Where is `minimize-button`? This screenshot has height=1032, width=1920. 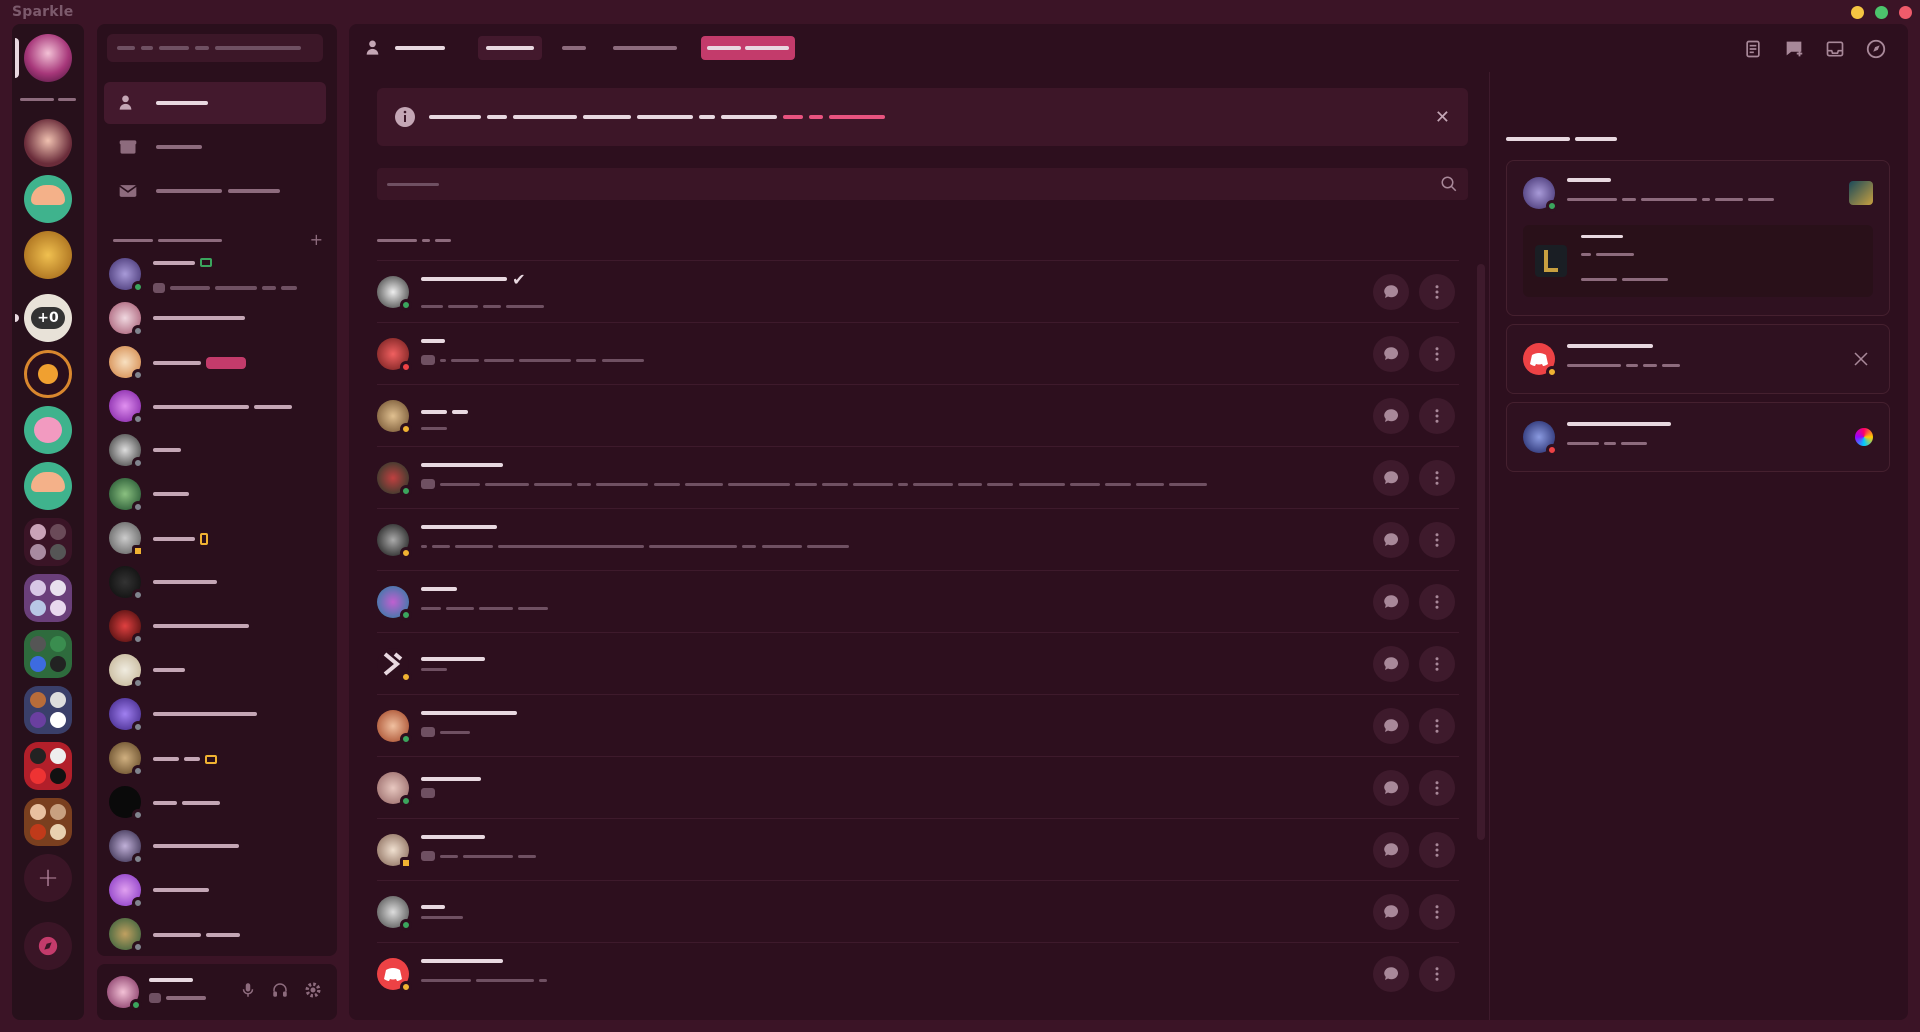 minimize-button is located at coordinates (1857, 12).